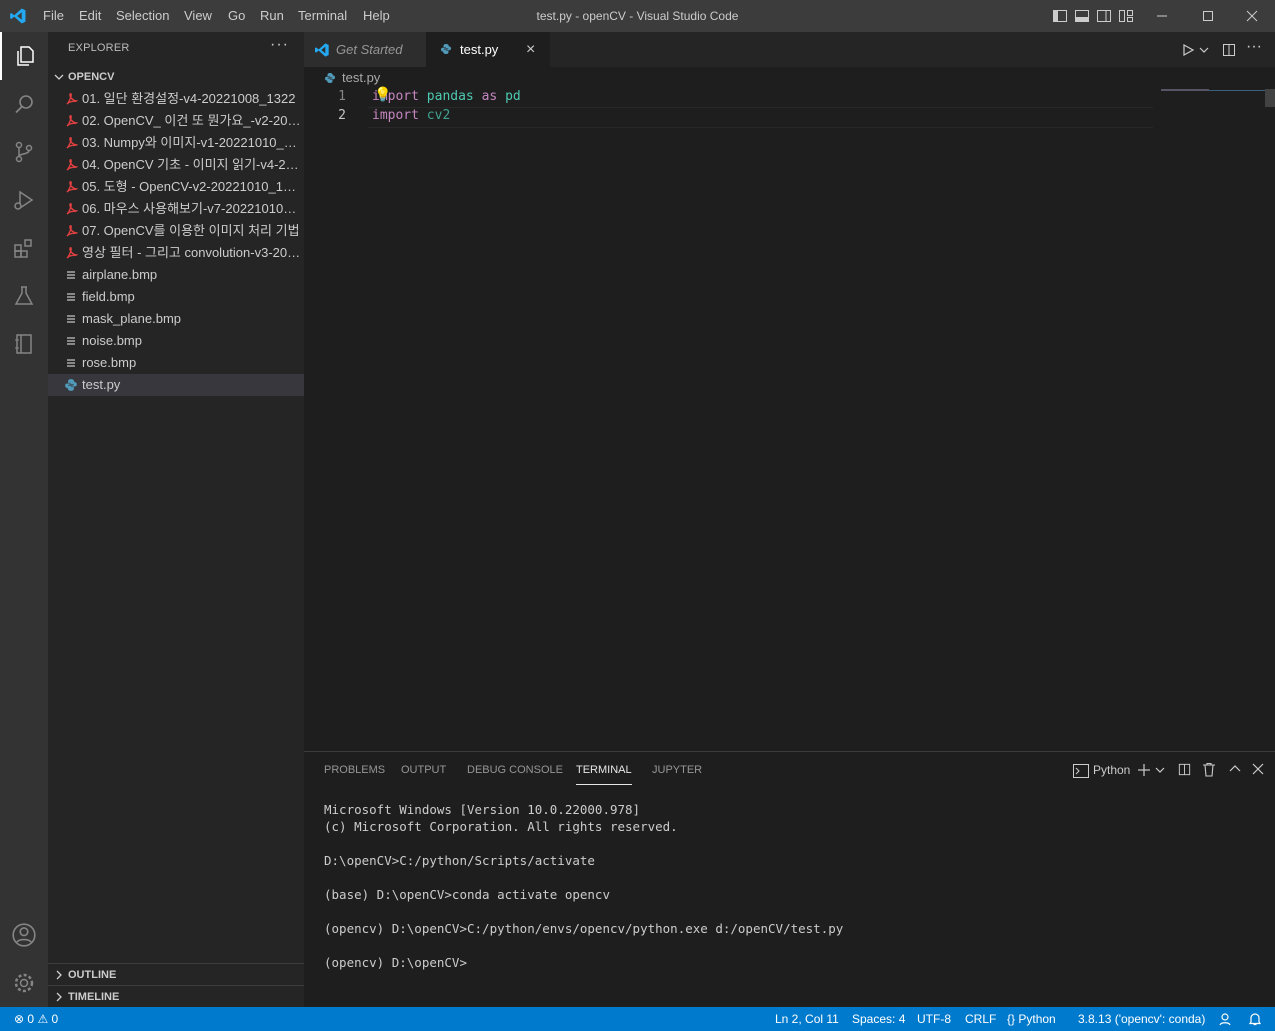 This screenshot has width=1275, height=1031. I want to click on lightbulb-icon: 💡, so click(382, 94).